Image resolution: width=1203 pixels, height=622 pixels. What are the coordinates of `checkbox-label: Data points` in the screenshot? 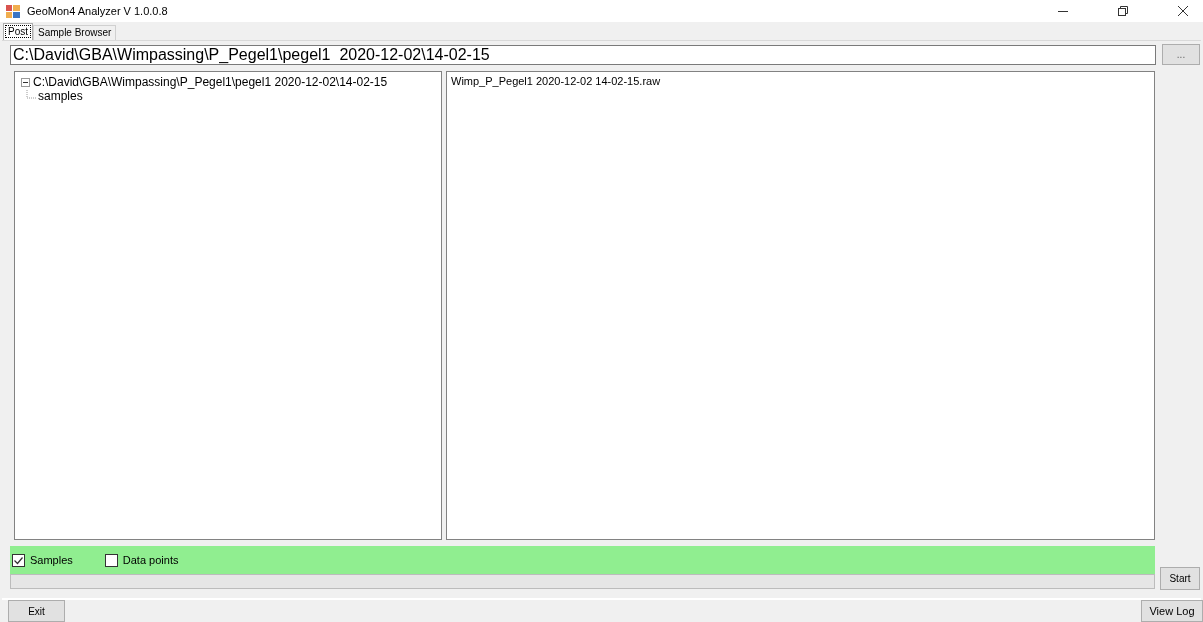 It's located at (150, 560).